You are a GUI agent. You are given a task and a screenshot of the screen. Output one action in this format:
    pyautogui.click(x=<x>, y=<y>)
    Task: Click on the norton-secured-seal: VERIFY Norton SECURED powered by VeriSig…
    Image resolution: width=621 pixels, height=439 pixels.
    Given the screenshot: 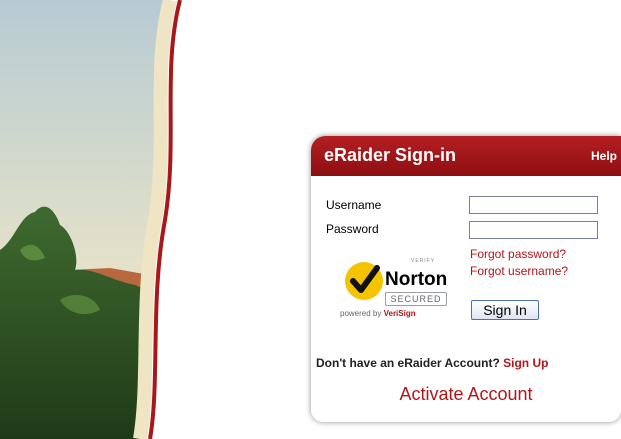 What is the action you would take?
    pyautogui.click(x=389, y=284)
    